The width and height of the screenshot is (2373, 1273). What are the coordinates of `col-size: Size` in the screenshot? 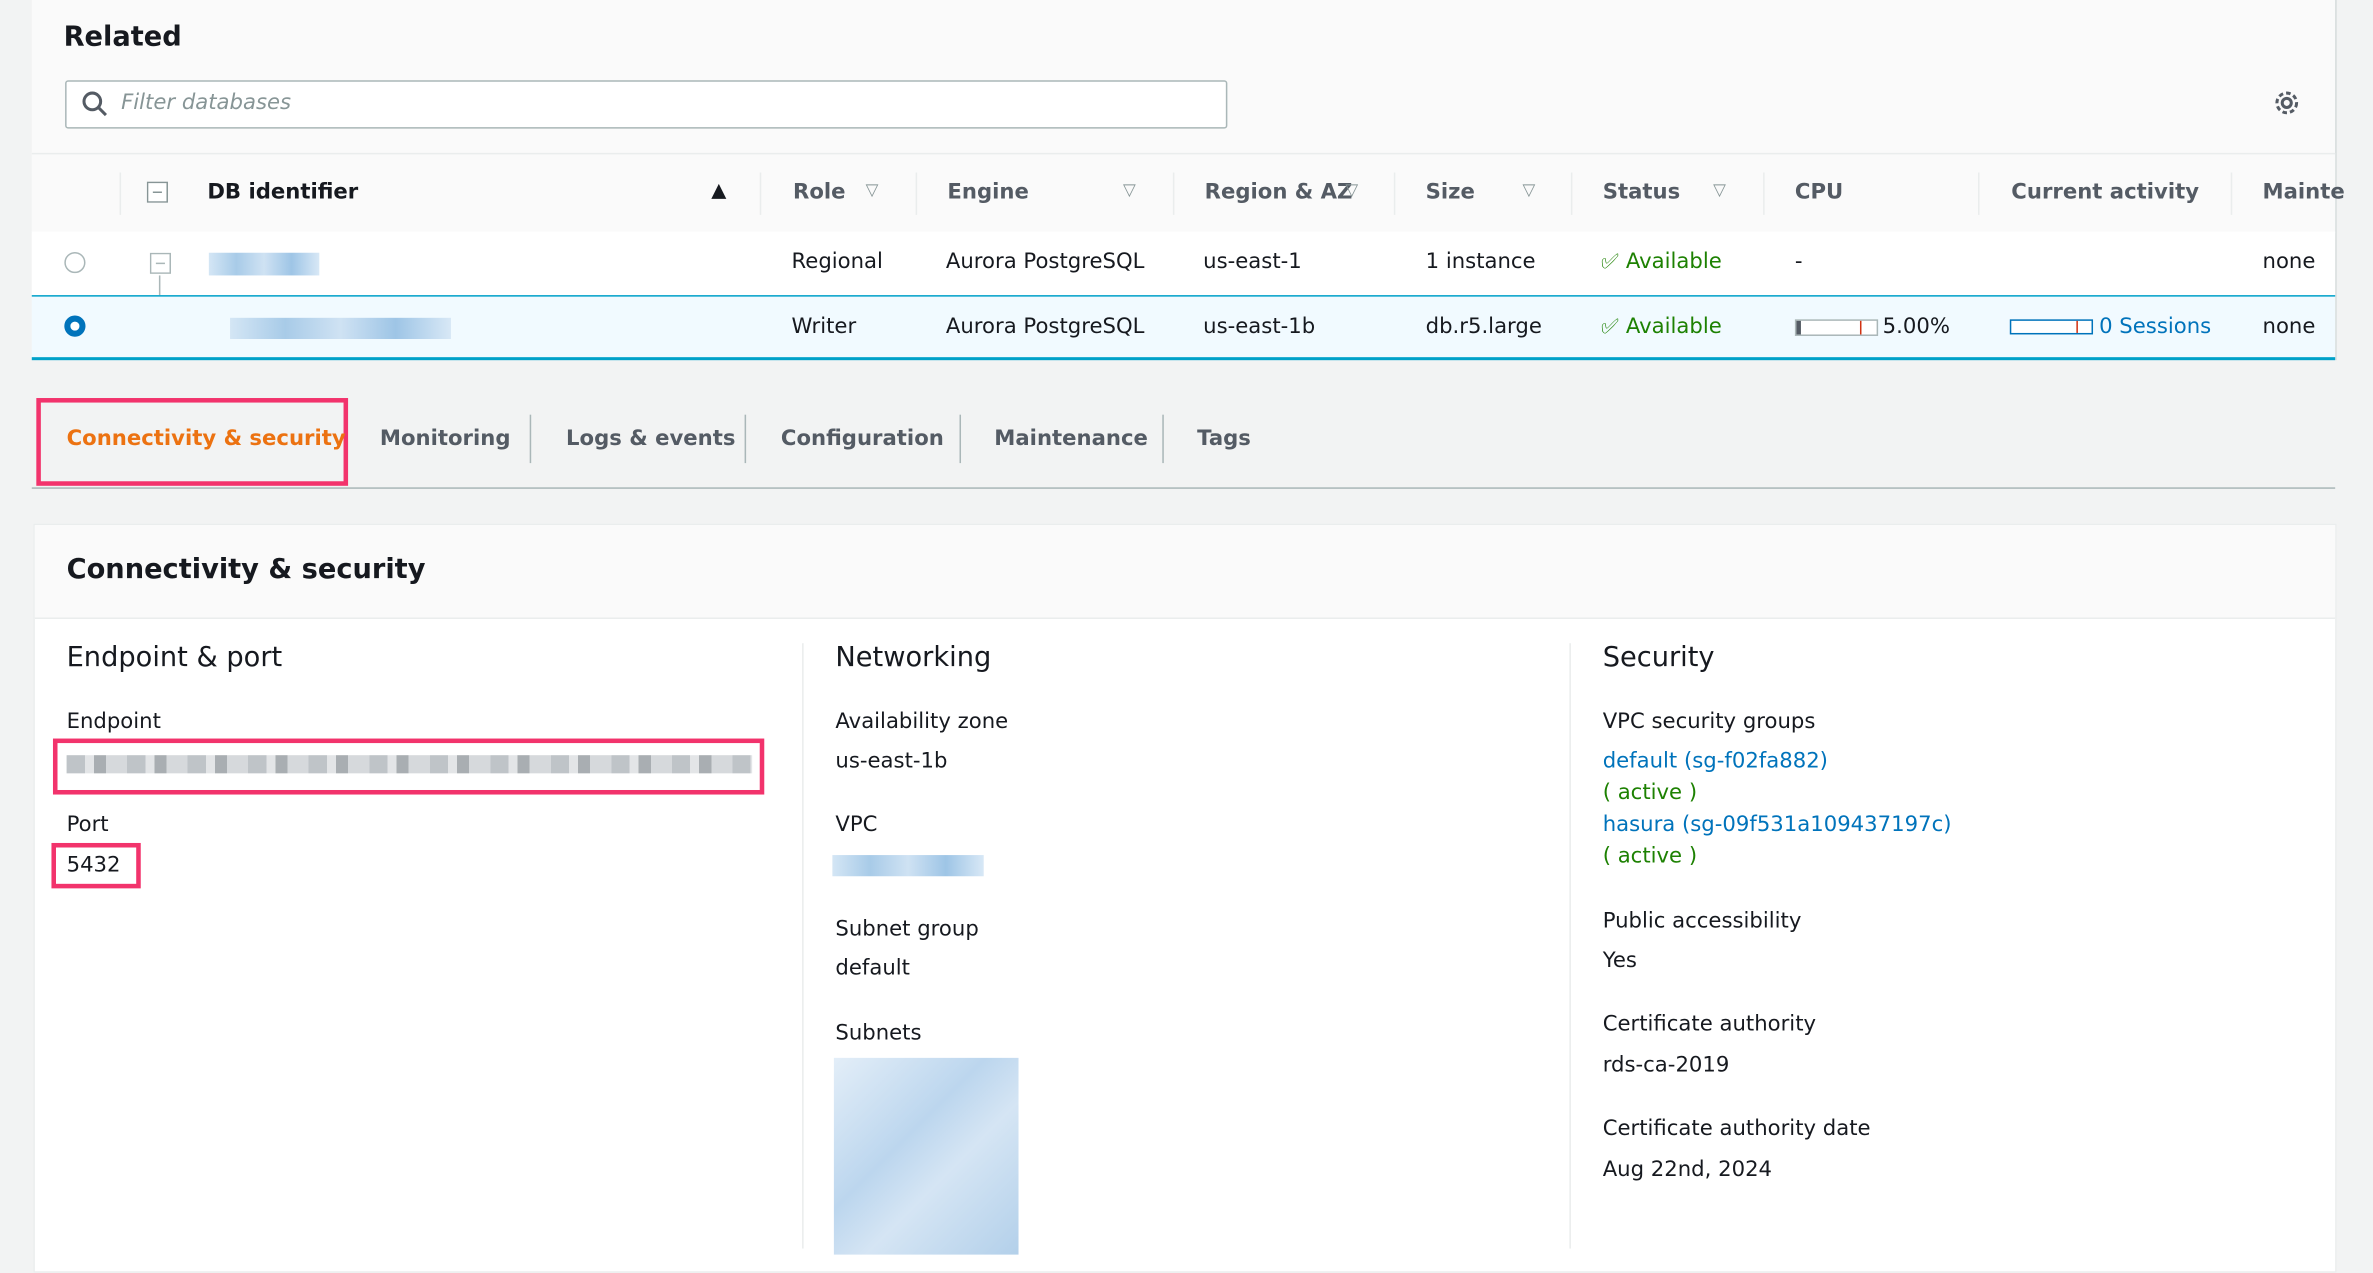 It's located at (1450, 192).